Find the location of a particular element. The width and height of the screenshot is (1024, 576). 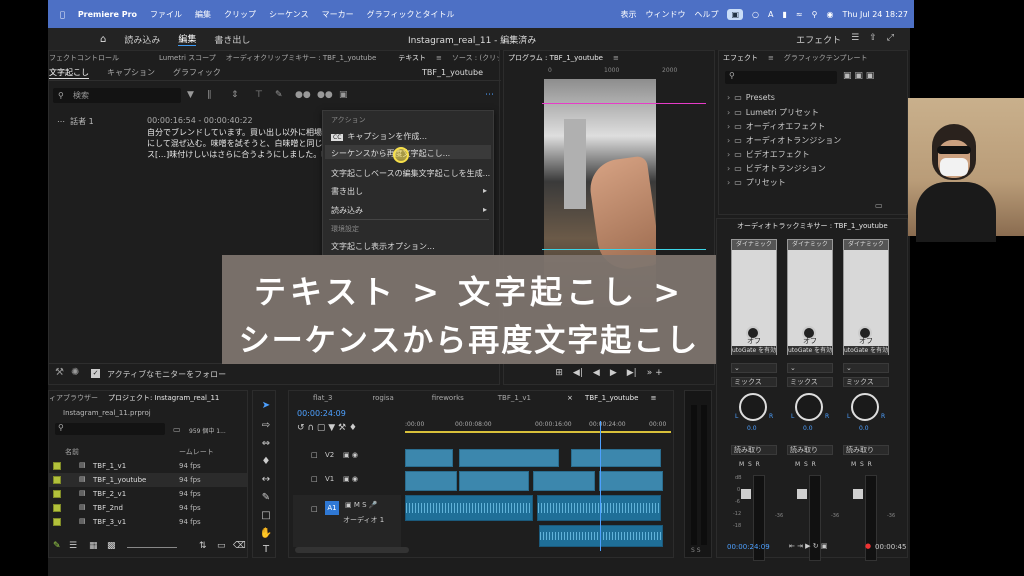

track-name: V2 is located at coordinates (329, 455).